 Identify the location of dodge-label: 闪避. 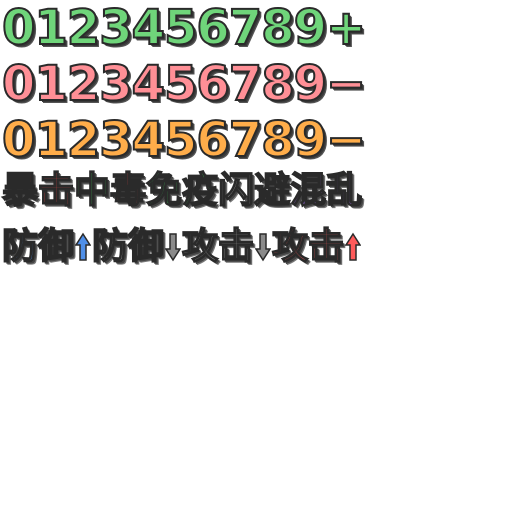
(254, 190).